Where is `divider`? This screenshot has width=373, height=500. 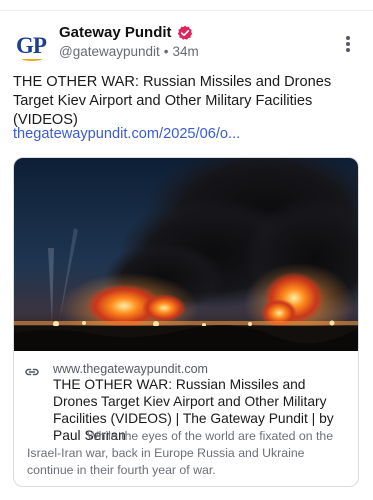 divider is located at coordinates (186, 10).